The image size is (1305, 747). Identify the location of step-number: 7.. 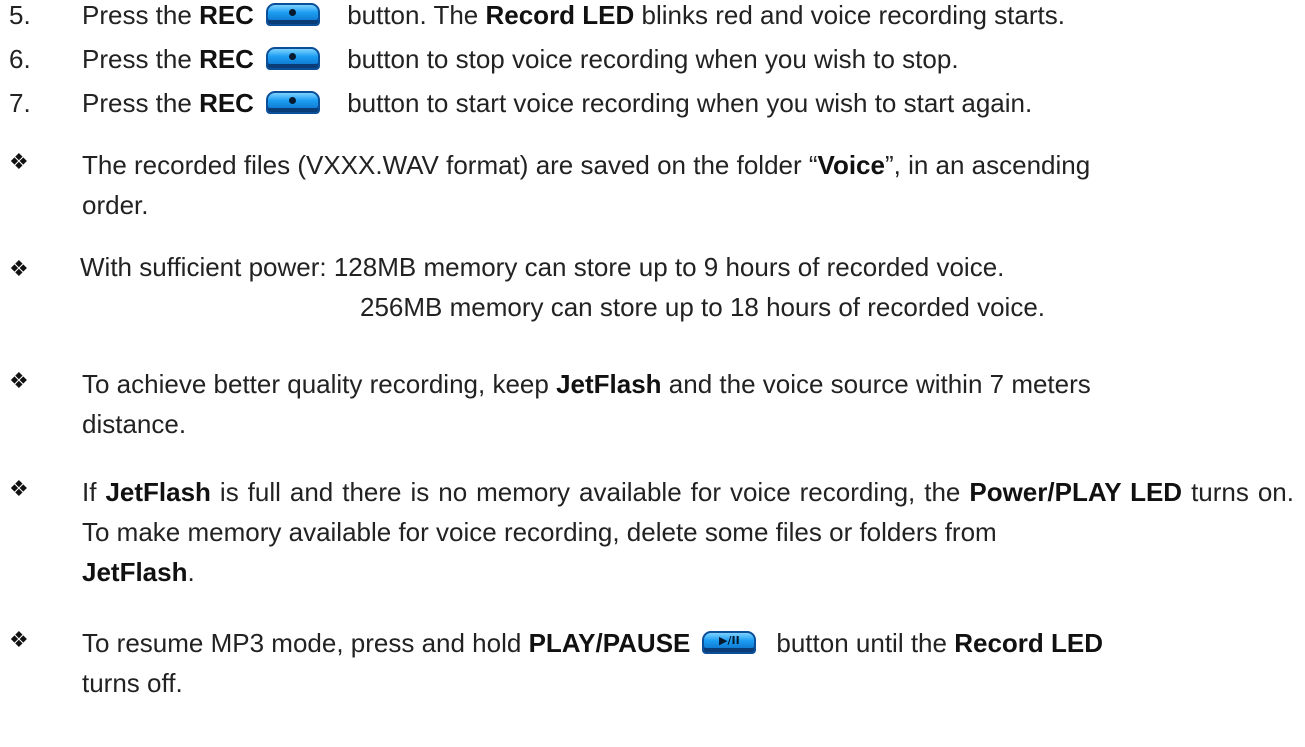
(20, 103).